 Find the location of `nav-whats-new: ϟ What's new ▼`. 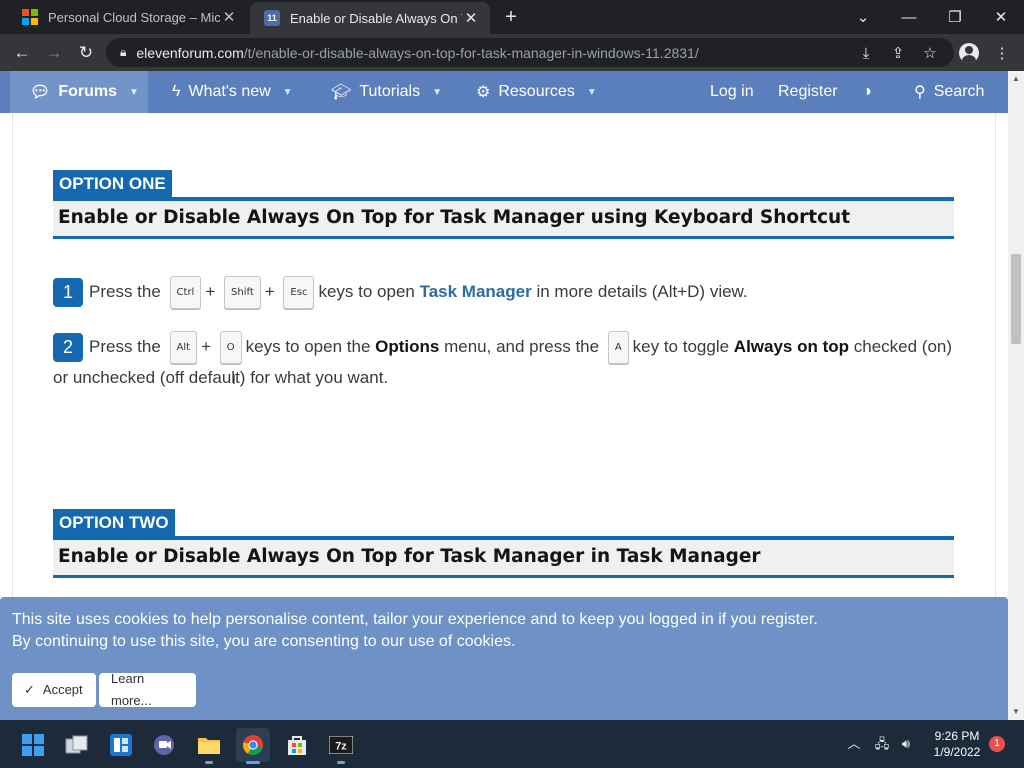

nav-whats-new: ϟ What's new ▼ is located at coordinates (232, 92).